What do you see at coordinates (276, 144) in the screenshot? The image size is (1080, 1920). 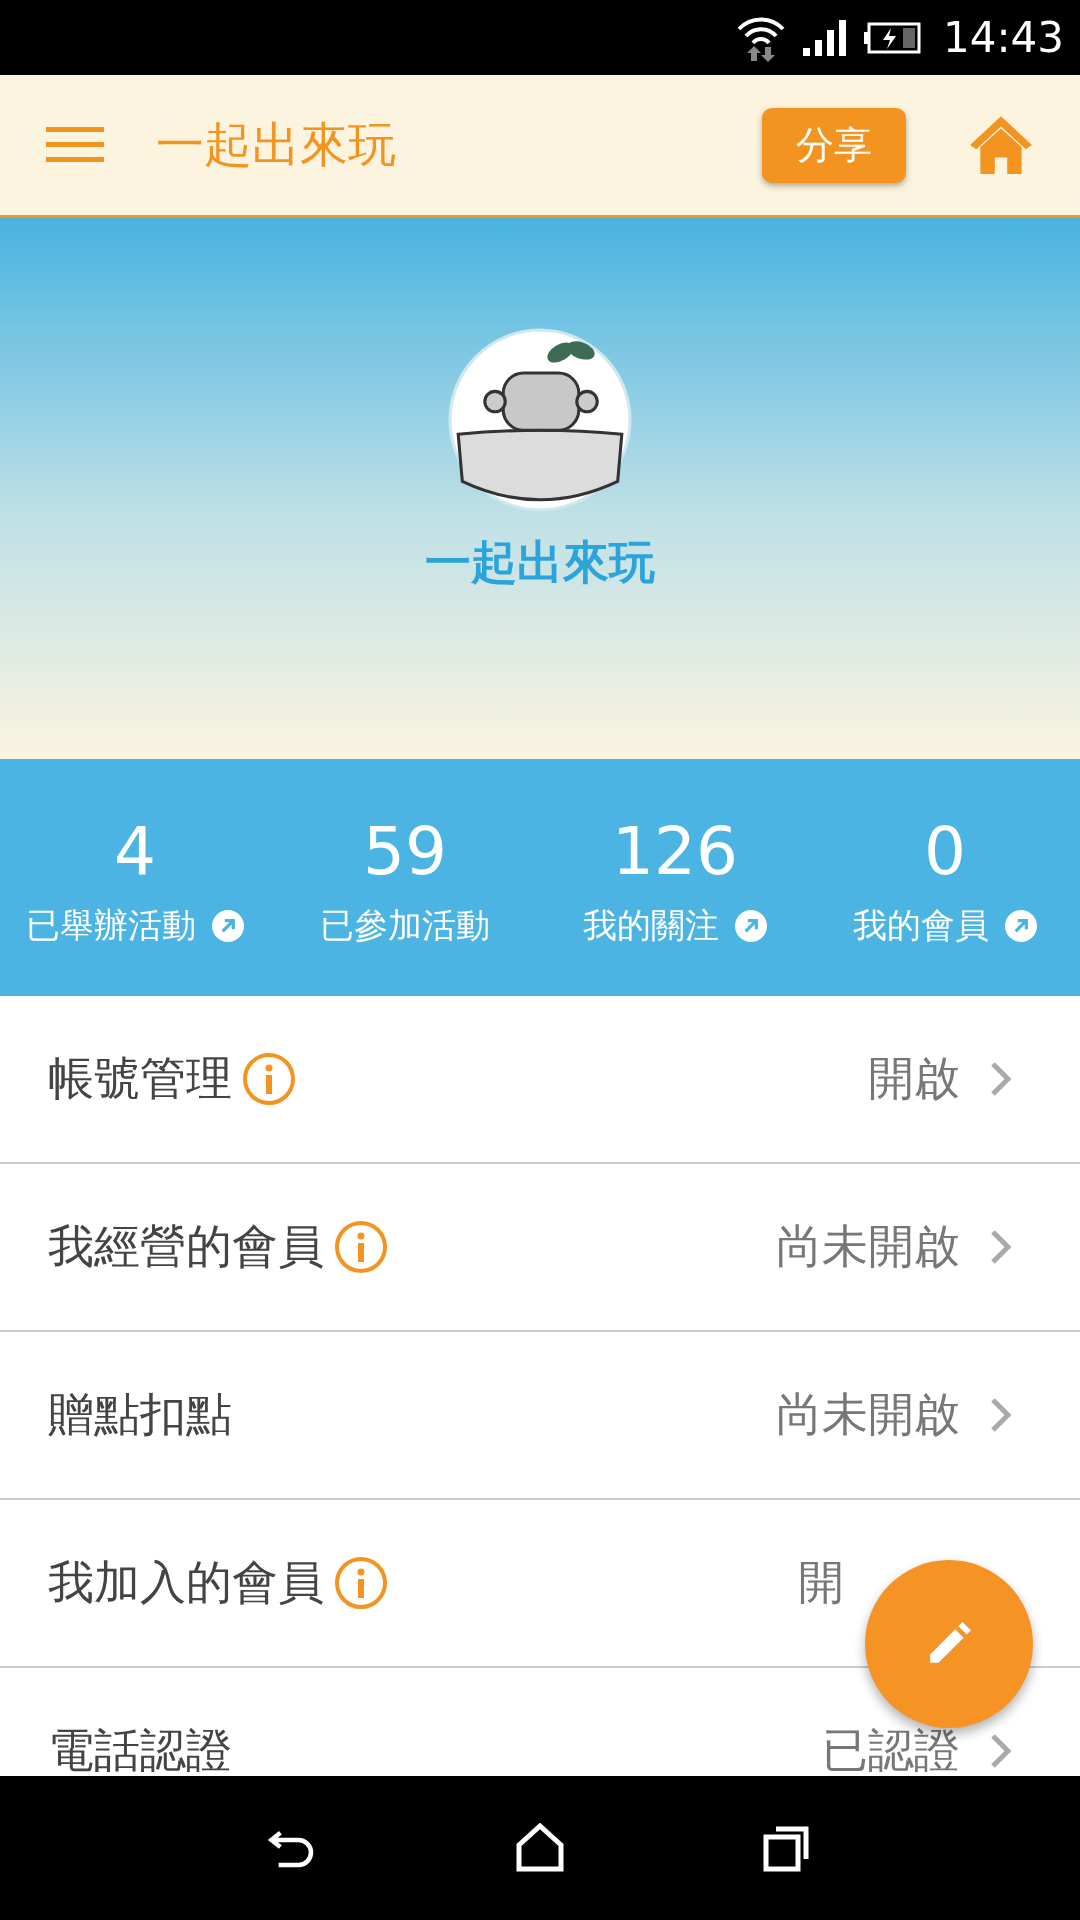 I see `app-title: 一起出來玩` at bounding box center [276, 144].